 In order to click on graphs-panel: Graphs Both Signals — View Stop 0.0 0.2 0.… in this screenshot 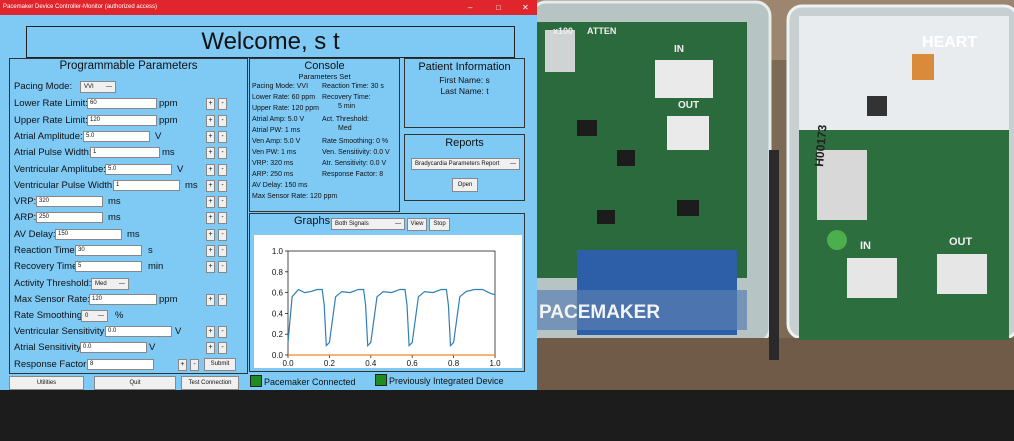, I will do `click(387, 292)`.